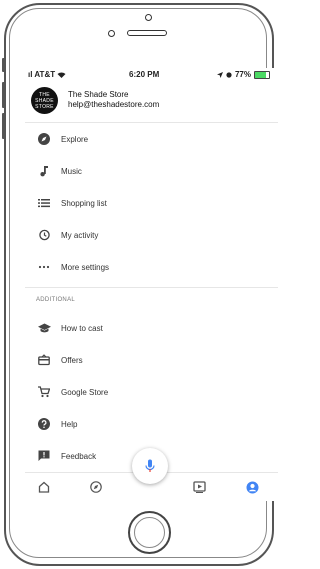  What do you see at coordinates (96, 487) in the screenshot?
I see `explore-icon` at bounding box center [96, 487].